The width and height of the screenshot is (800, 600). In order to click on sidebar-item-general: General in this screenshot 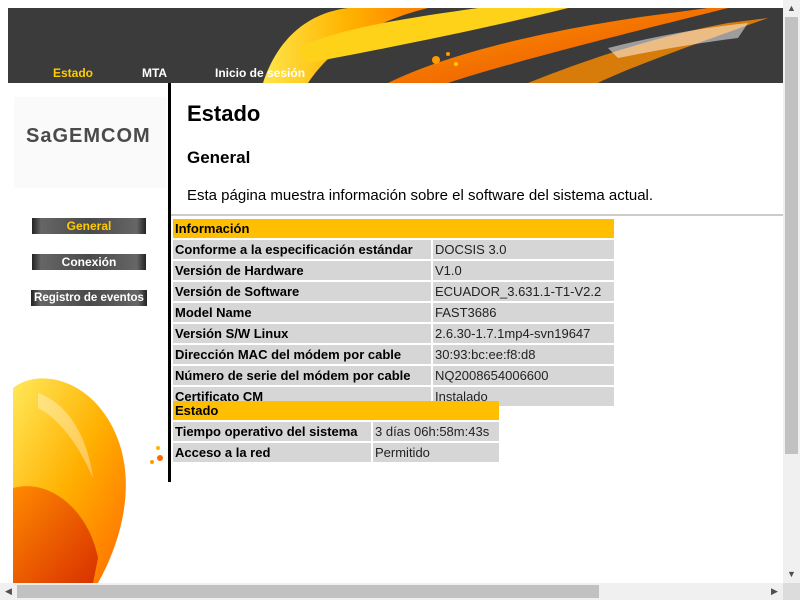, I will do `click(89, 226)`.